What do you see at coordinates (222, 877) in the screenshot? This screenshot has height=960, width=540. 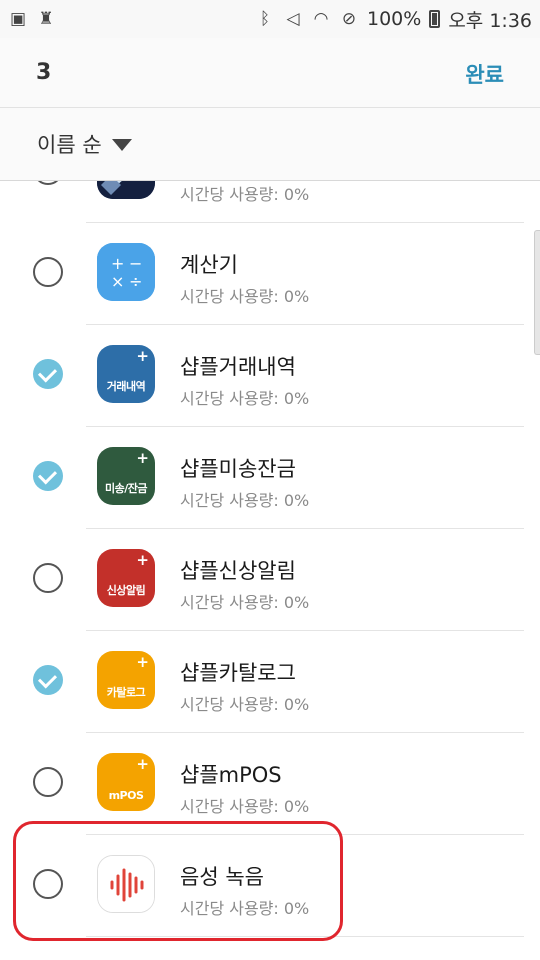 I see `app-name: 음성 녹음` at bounding box center [222, 877].